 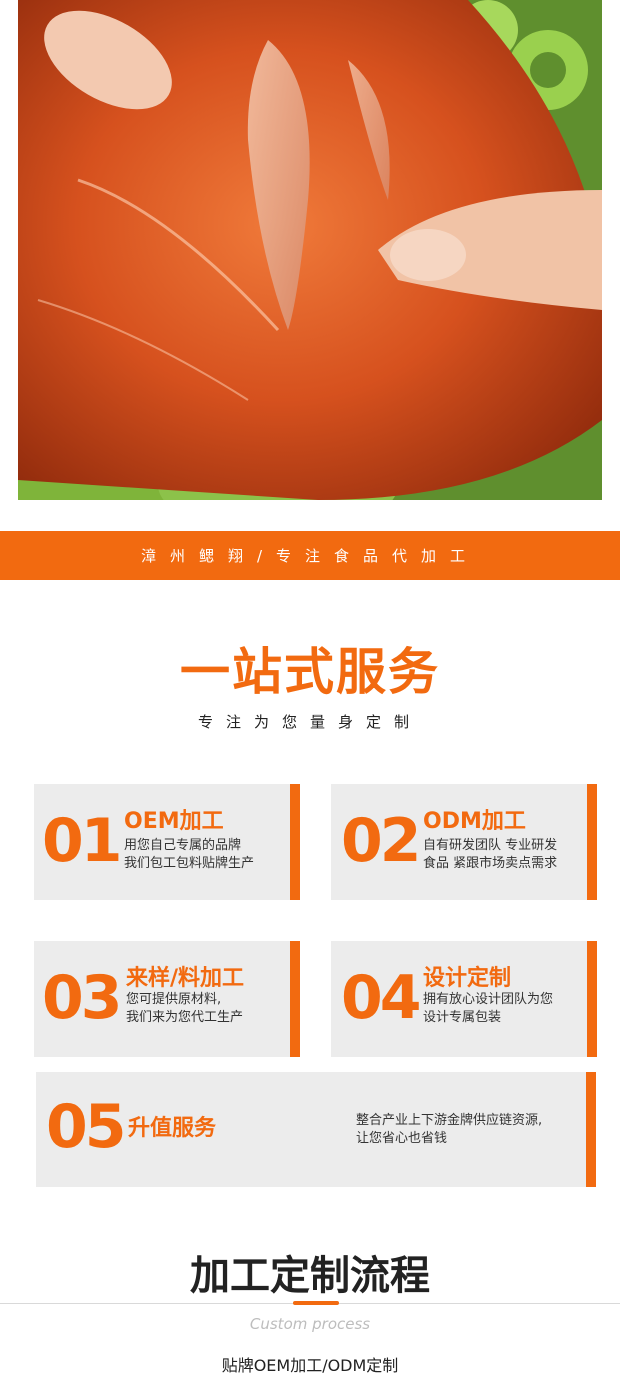 What do you see at coordinates (449, 1120) in the screenshot?
I see `card-desc-line1: 整合产业上下游金牌供应链资源,` at bounding box center [449, 1120].